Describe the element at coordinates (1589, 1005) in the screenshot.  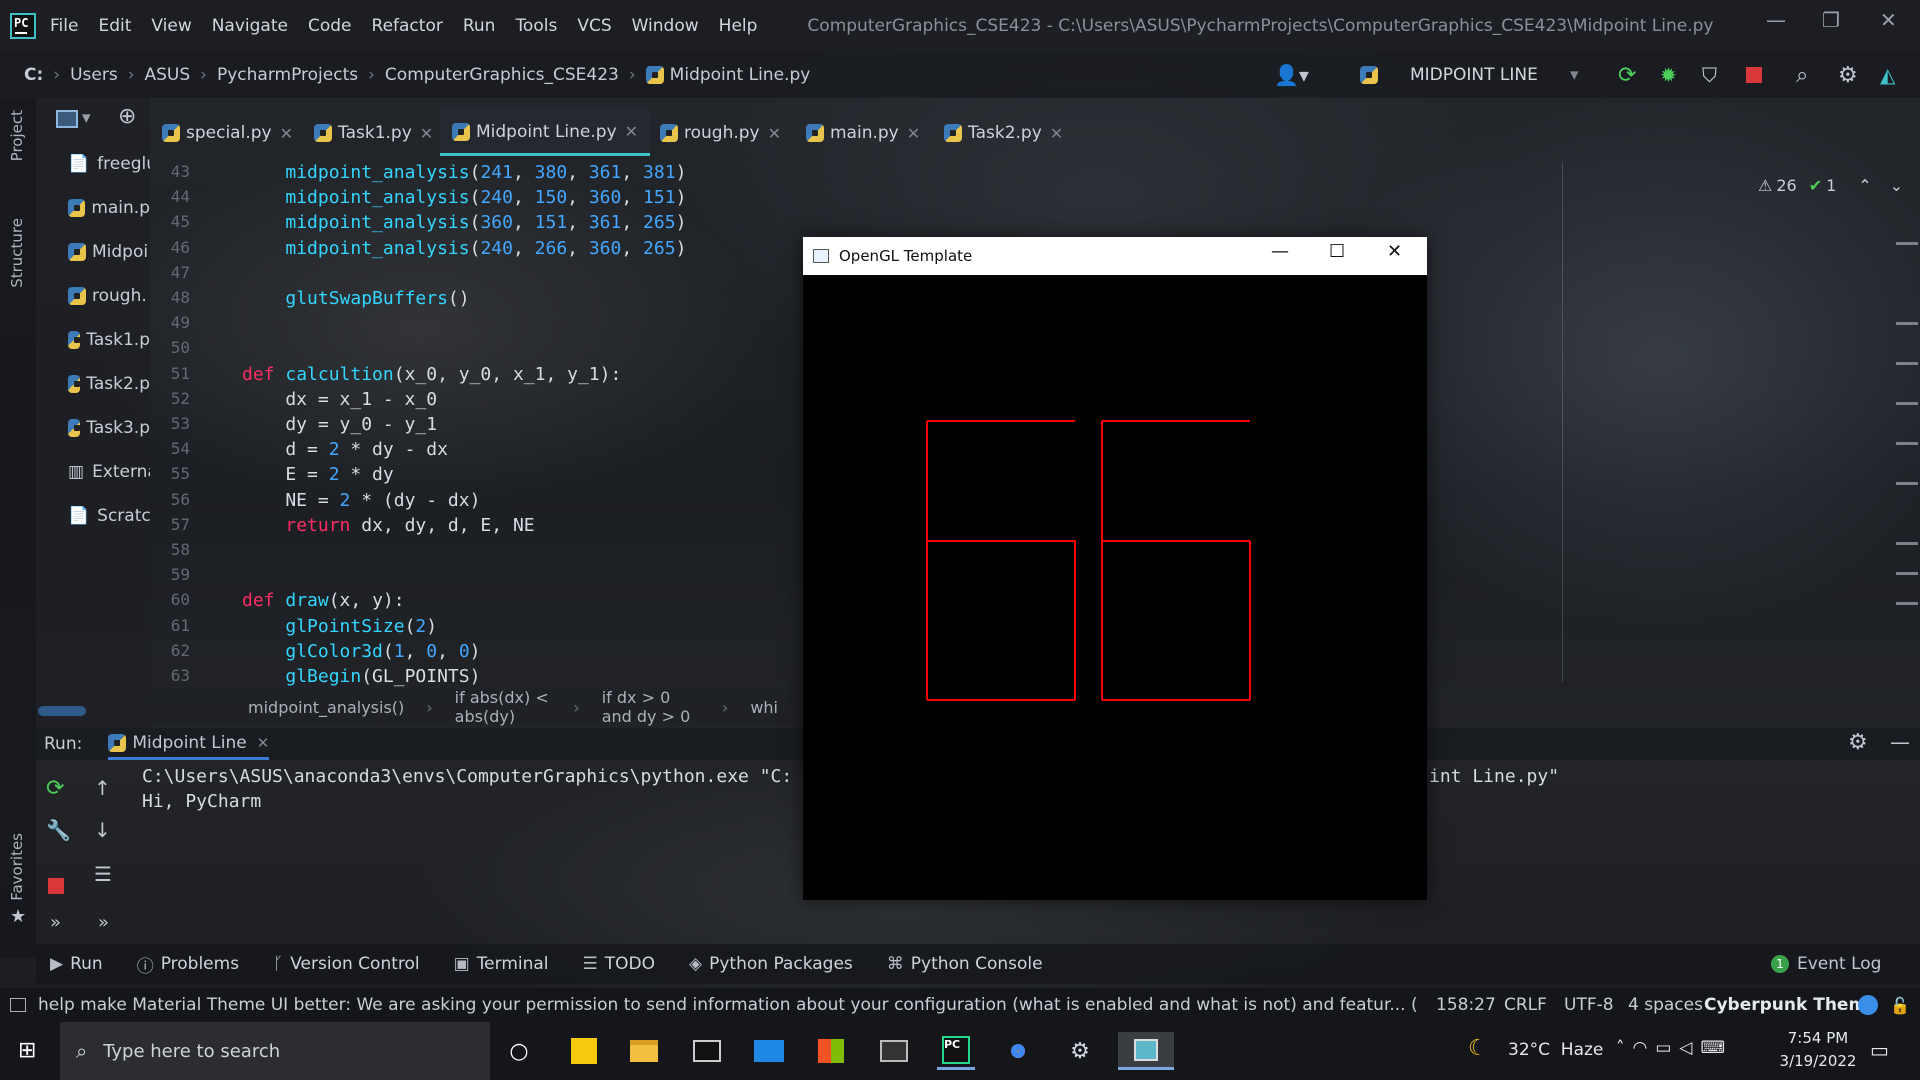
I see `file-encoding: UTF-8` at that location.